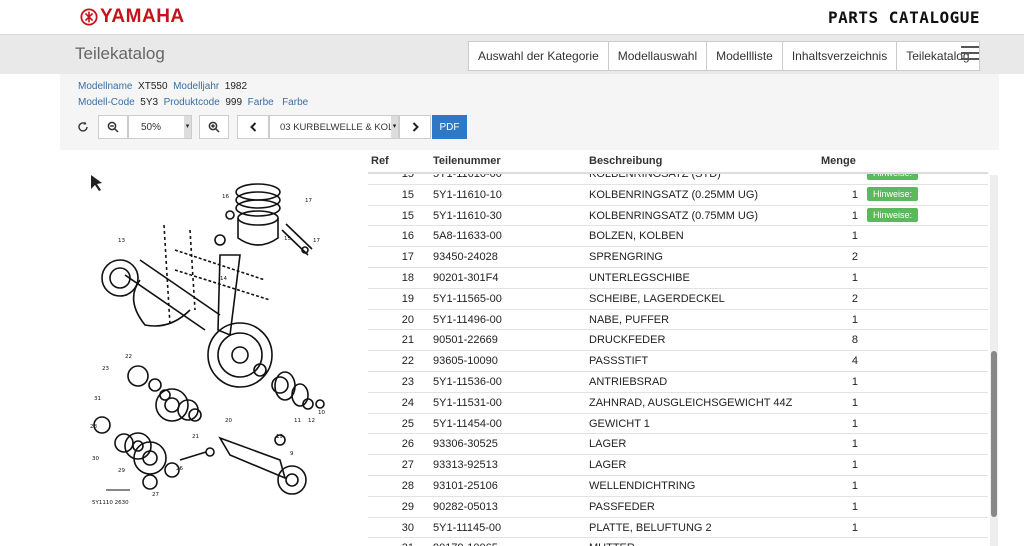 This screenshot has height=546, width=1024. I want to click on cursor-icon, so click(96, 183).